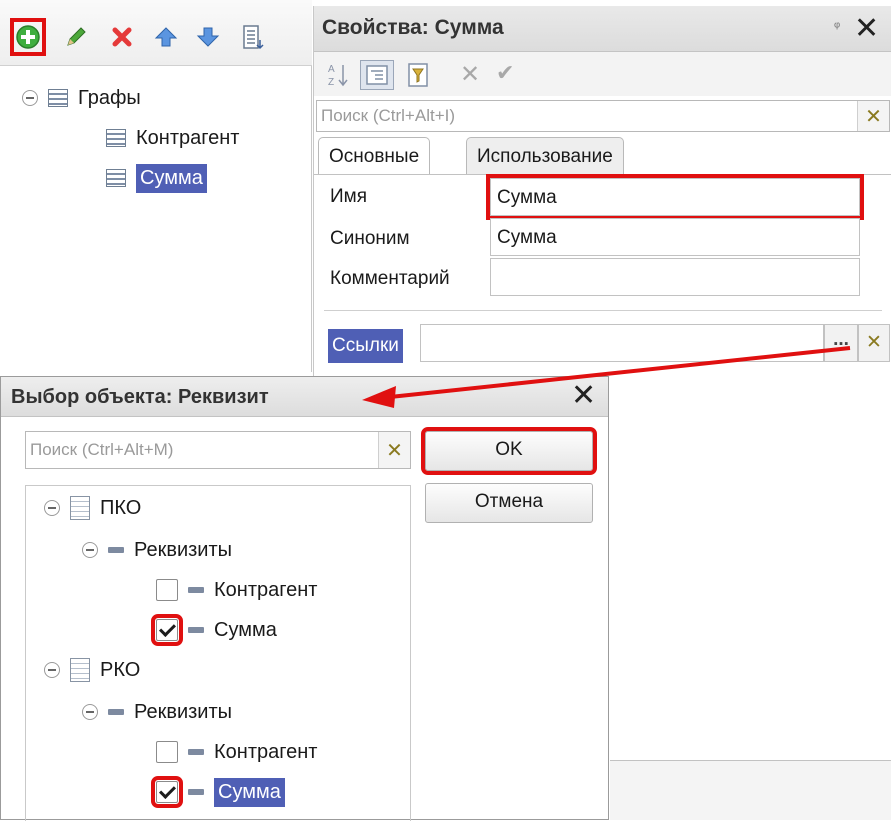 The width and height of the screenshot is (891, 821). I want to click on annotation-arrow, so click(606, 377).